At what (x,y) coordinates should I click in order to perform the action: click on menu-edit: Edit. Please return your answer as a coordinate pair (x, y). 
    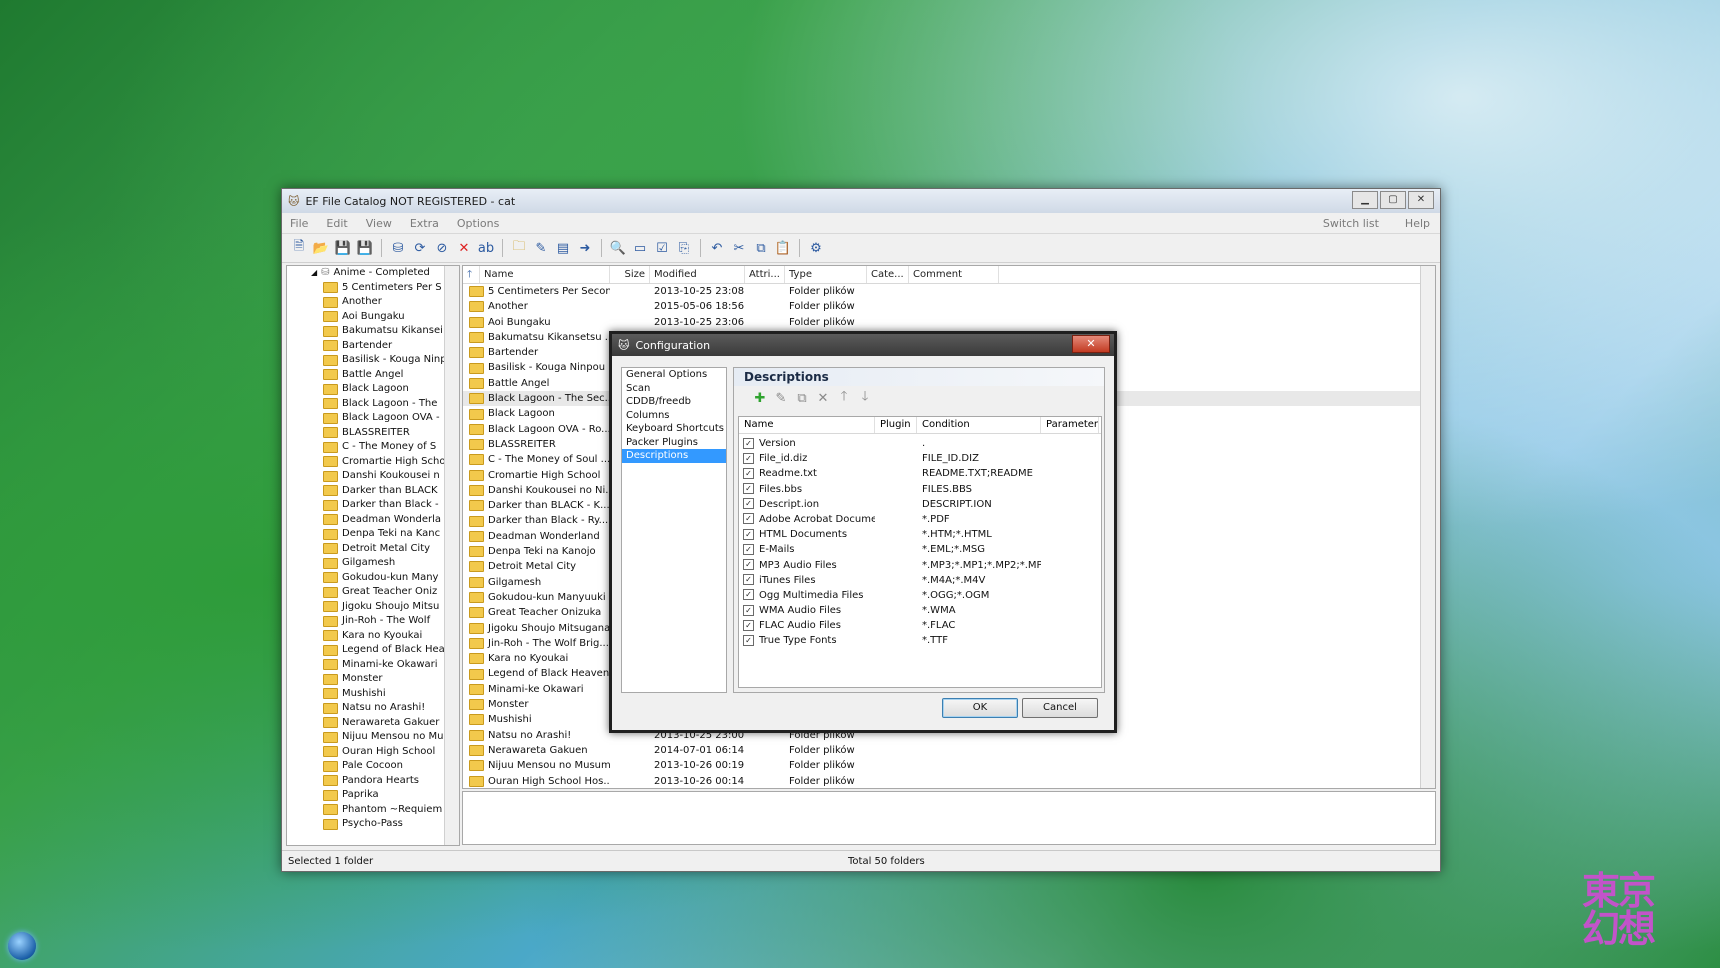
    Looking at the image, I should click on (336, 223).